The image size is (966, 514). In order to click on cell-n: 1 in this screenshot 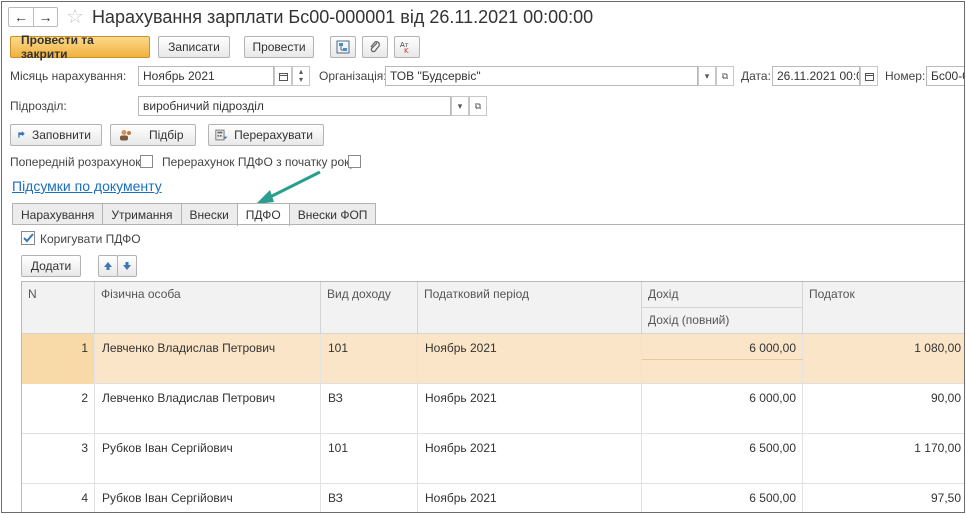, I will do `click(58, 359)`.